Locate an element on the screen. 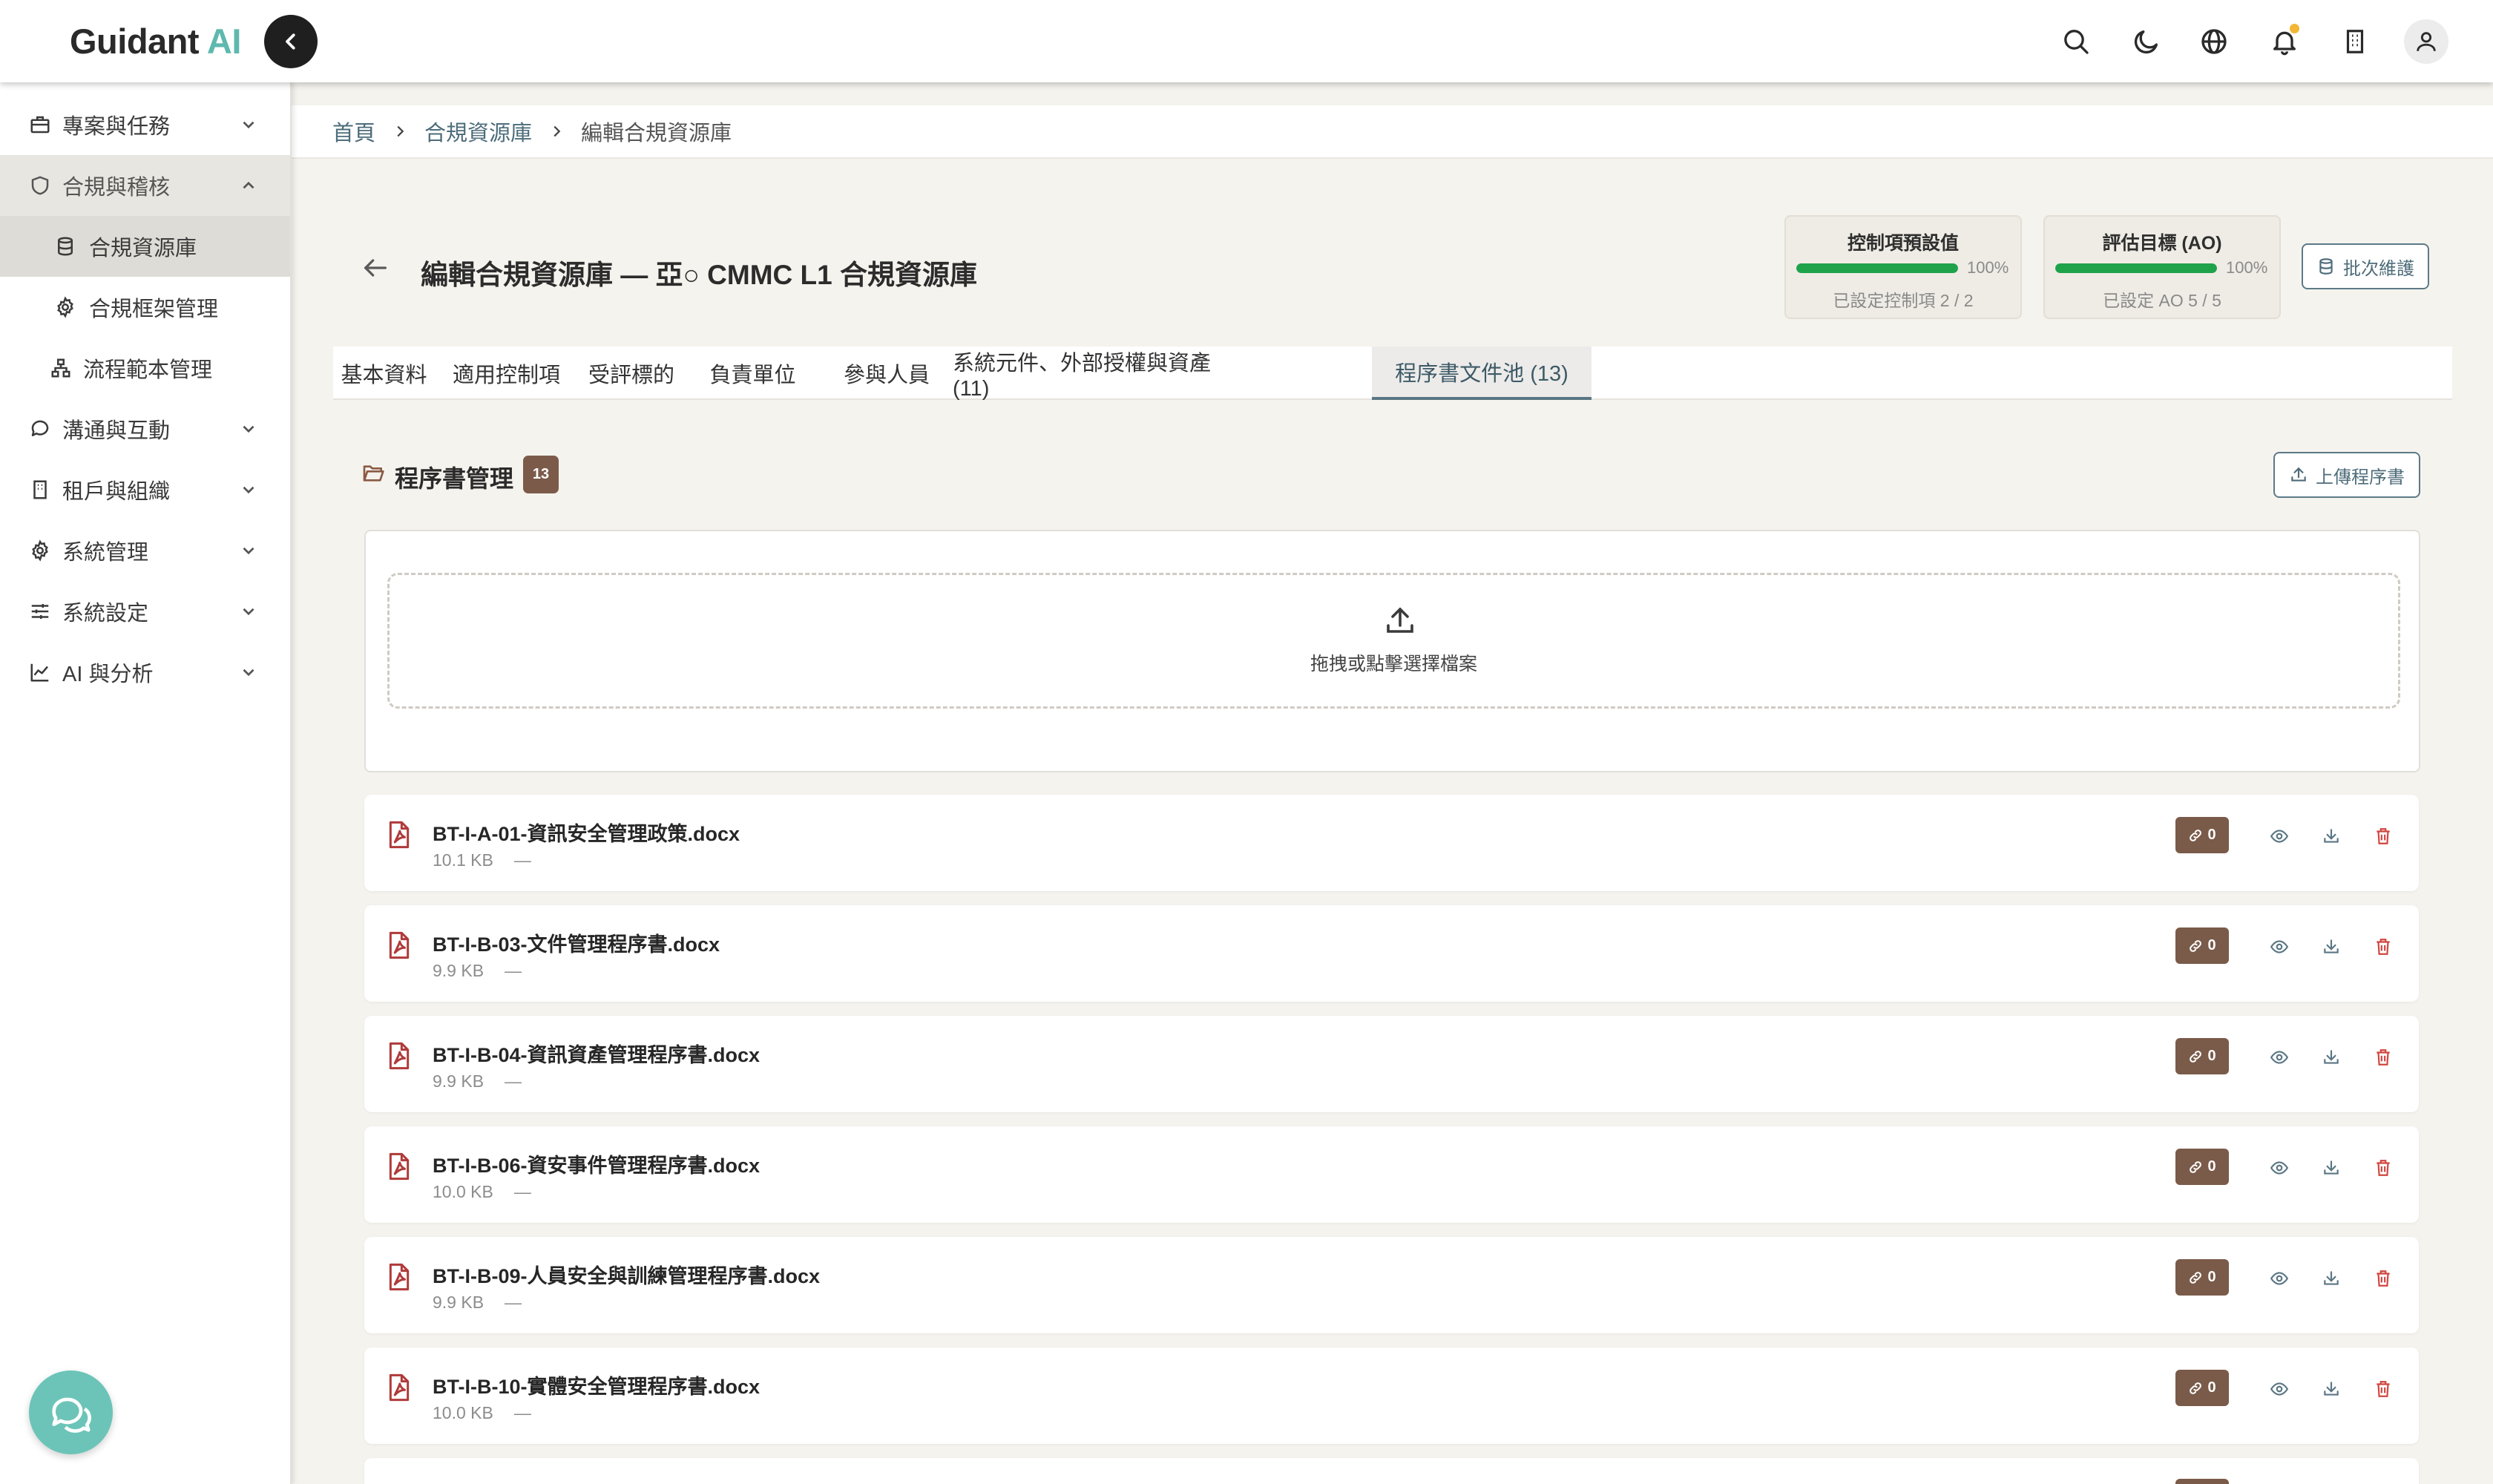 Image resolution: width=2493 pixels, height=1484 pixels. tab-label: 受評標的 is located at coordinates (631, 375).